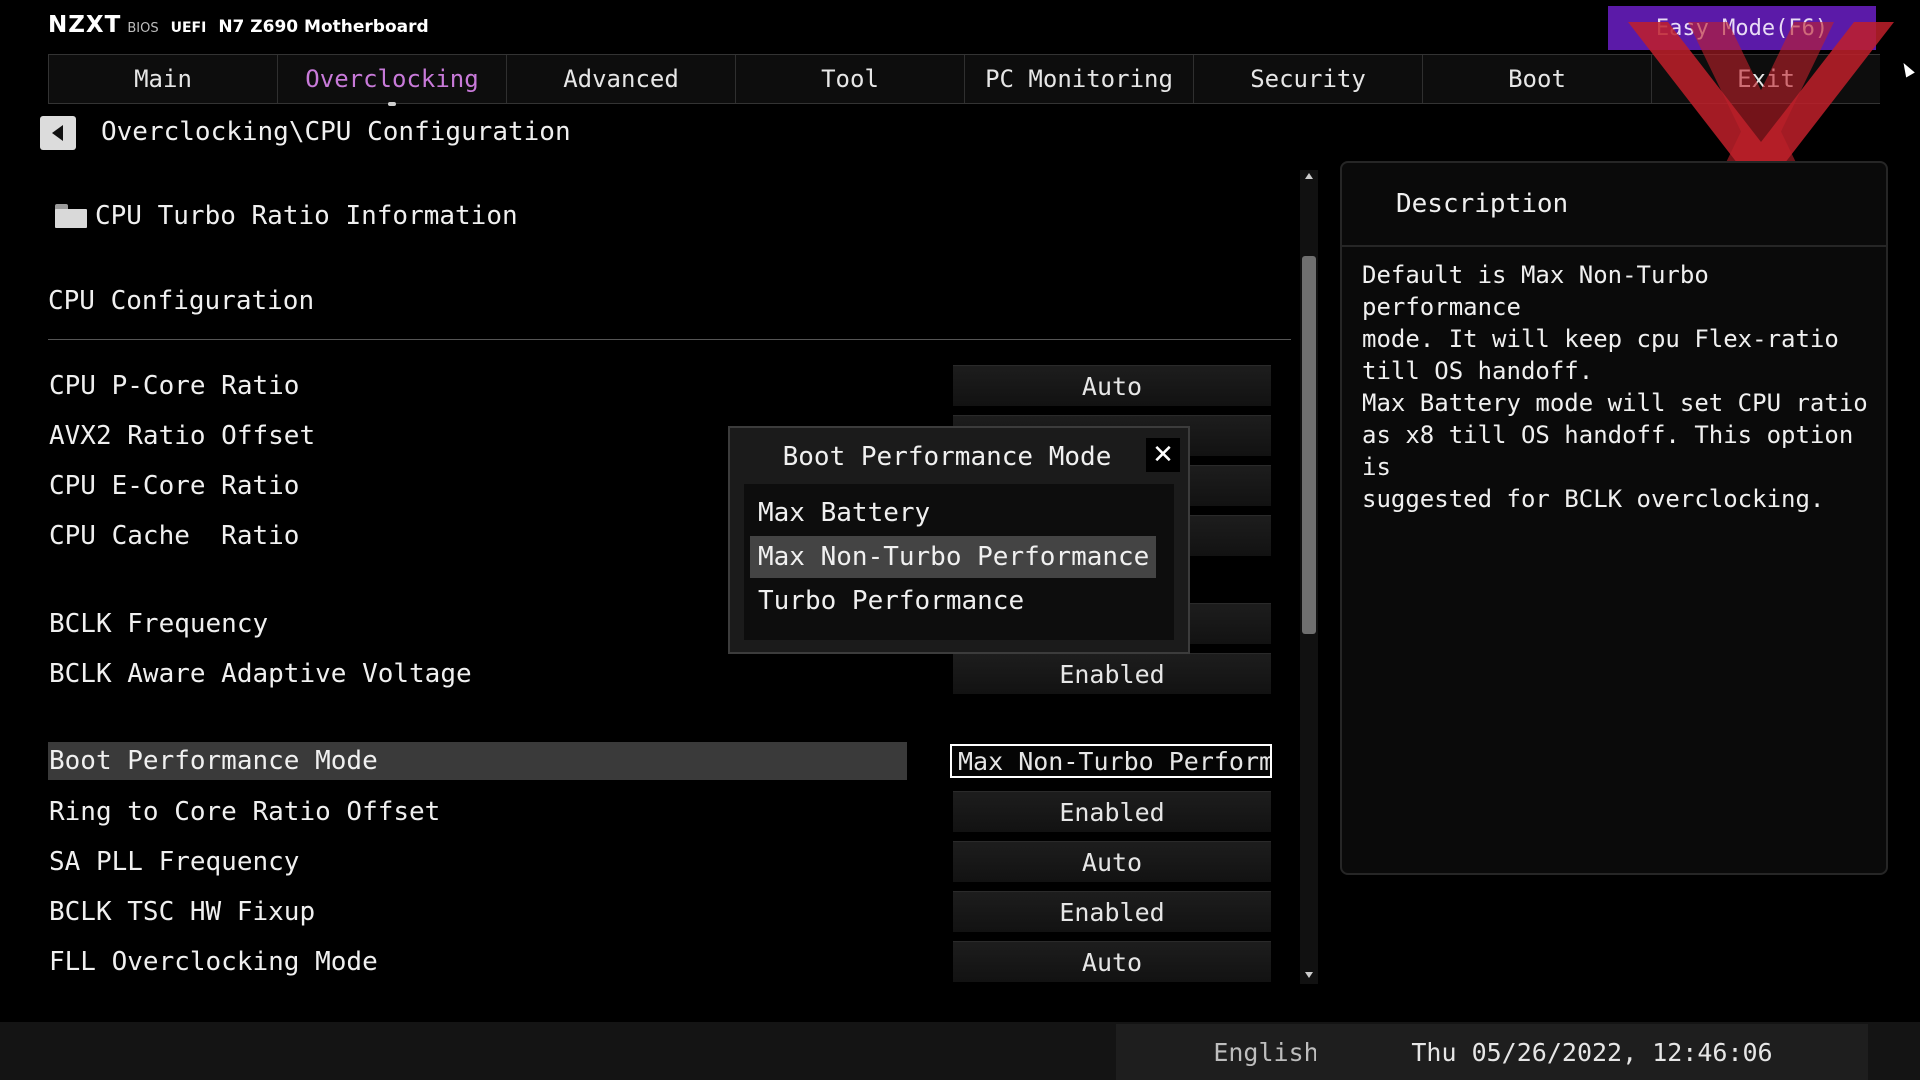  Describe the element at coordinates (391, 80) in the screenshot. I see `tab-overclocking: Overclocking` at that location.